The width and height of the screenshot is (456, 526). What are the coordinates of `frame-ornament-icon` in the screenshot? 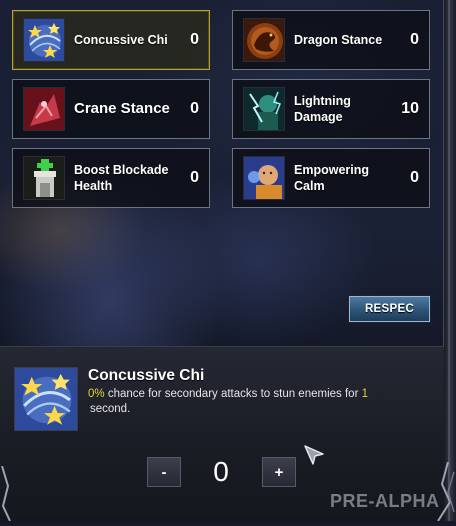 It's located at (10, 495).